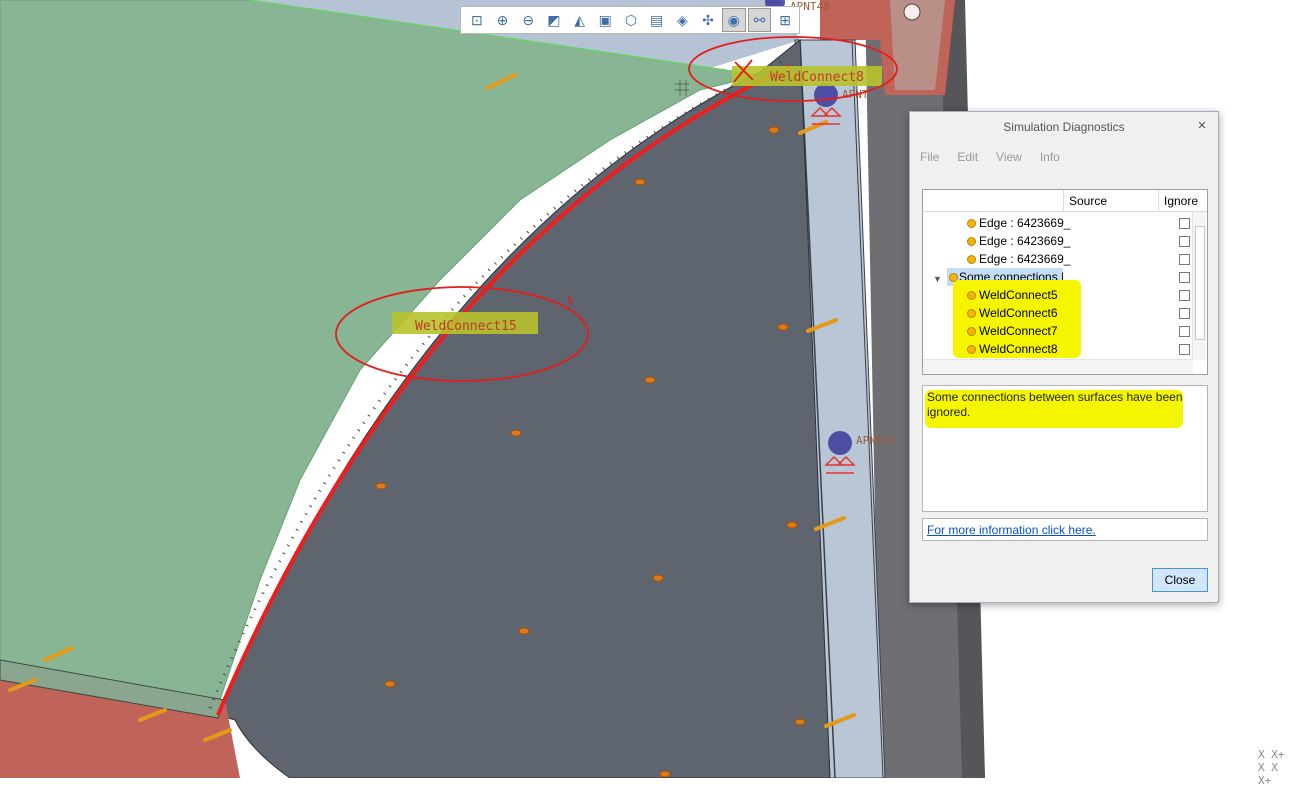  I want to click on annotation-display-icon: ⊞, so click(785, 20).